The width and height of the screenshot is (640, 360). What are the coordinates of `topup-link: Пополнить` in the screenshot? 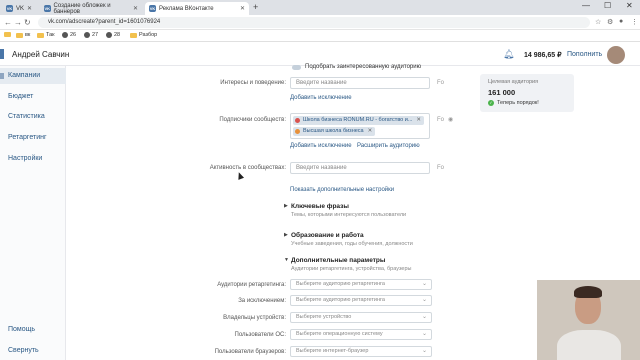 It's located at (584, 54).